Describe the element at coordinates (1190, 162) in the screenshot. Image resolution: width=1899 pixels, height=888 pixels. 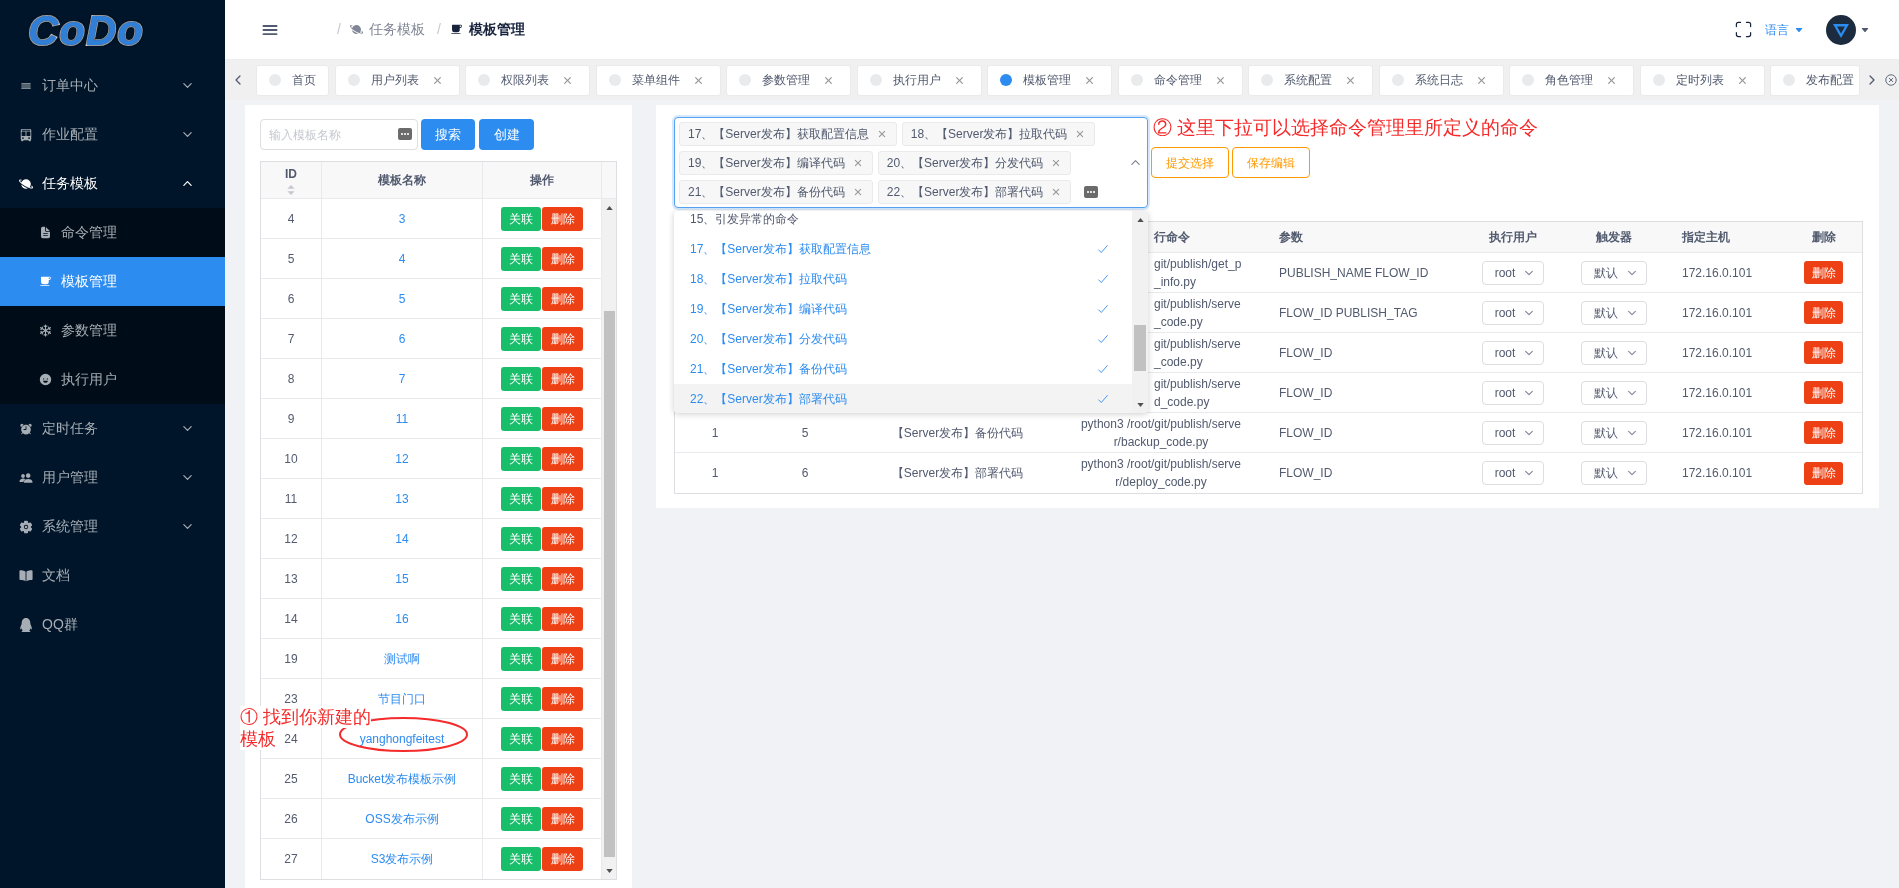
I see `submit-button: 提交选择` at that location.